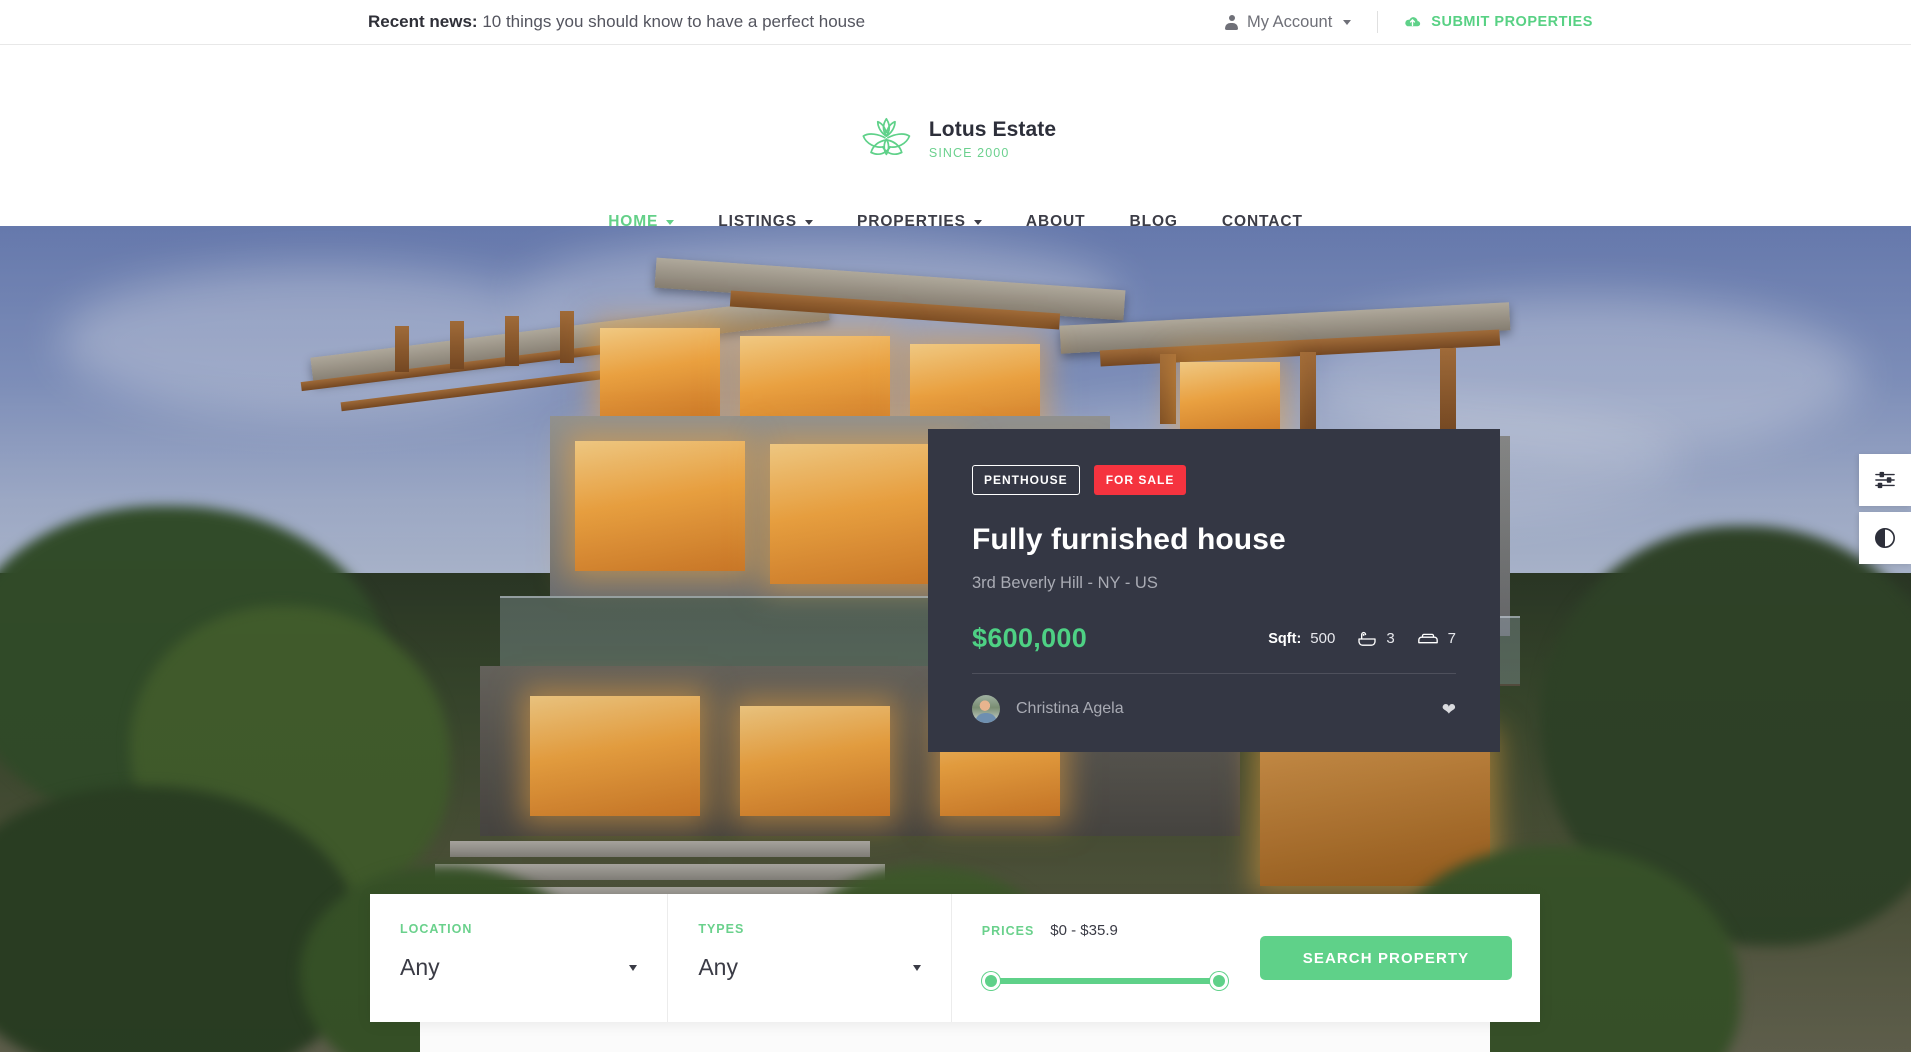 Image resolution: width=1911 pixels, height=1052 pixels. I want to click on search-field-prices: PRICES $0 - $35.9, so click(1106, 958).